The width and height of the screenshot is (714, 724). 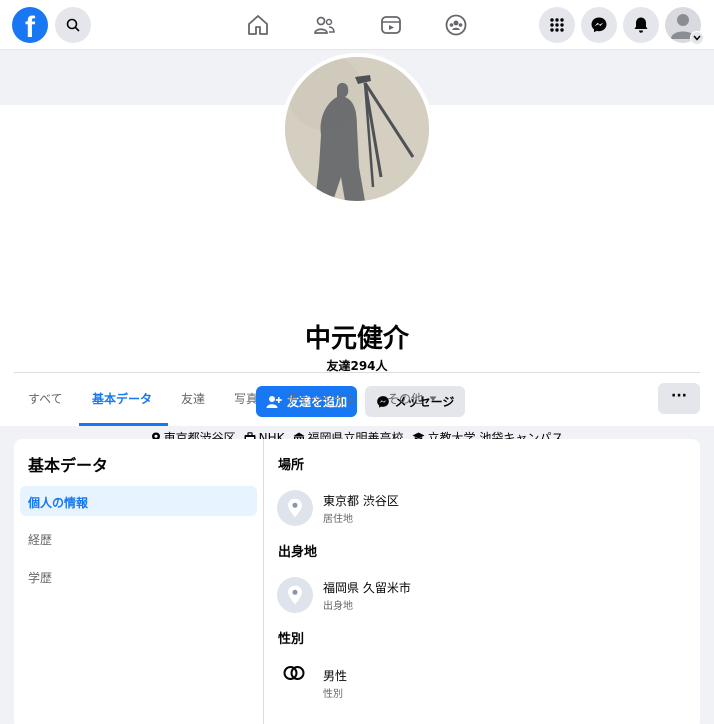 I want to click on menu-button, so click(x=557, y=25).